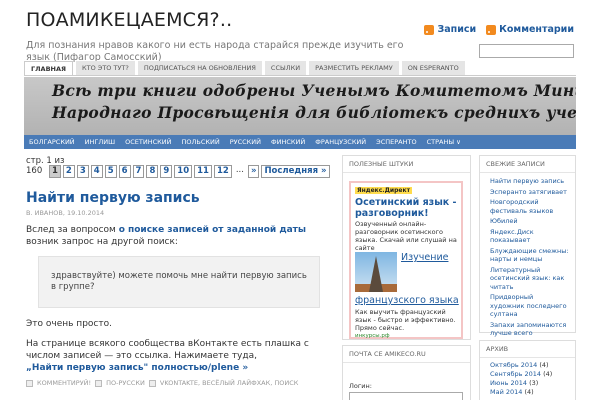 This screenshot has width=600, height=400. I want to click on nav-item-esperanto: ON ESPERANTO, so click(433, 68).